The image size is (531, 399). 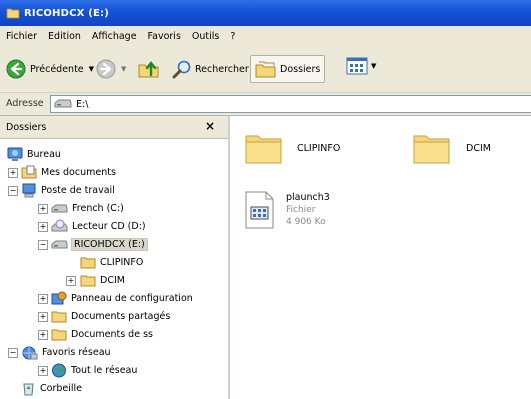 What do you see at coordinates (222, 69) in the screenshot?
I see `search-button-label: Rechercher` at bounding box center [222, 69].